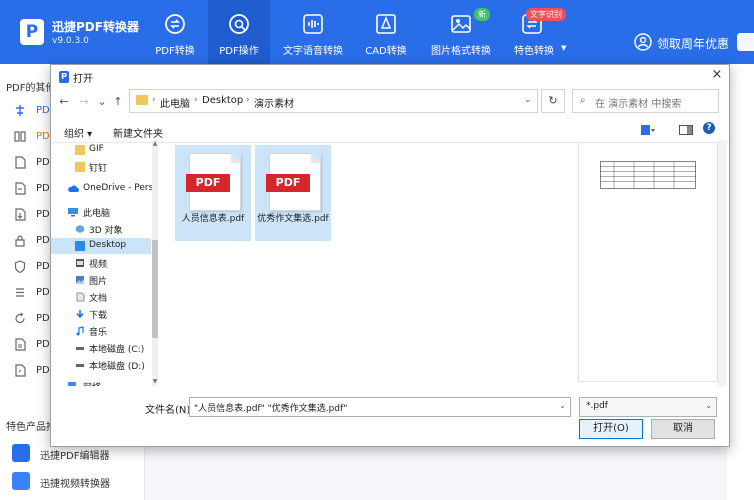 The height and width of the screenshot is (500, 754). I want to click on preview-scrollbar, so click(722, 263).